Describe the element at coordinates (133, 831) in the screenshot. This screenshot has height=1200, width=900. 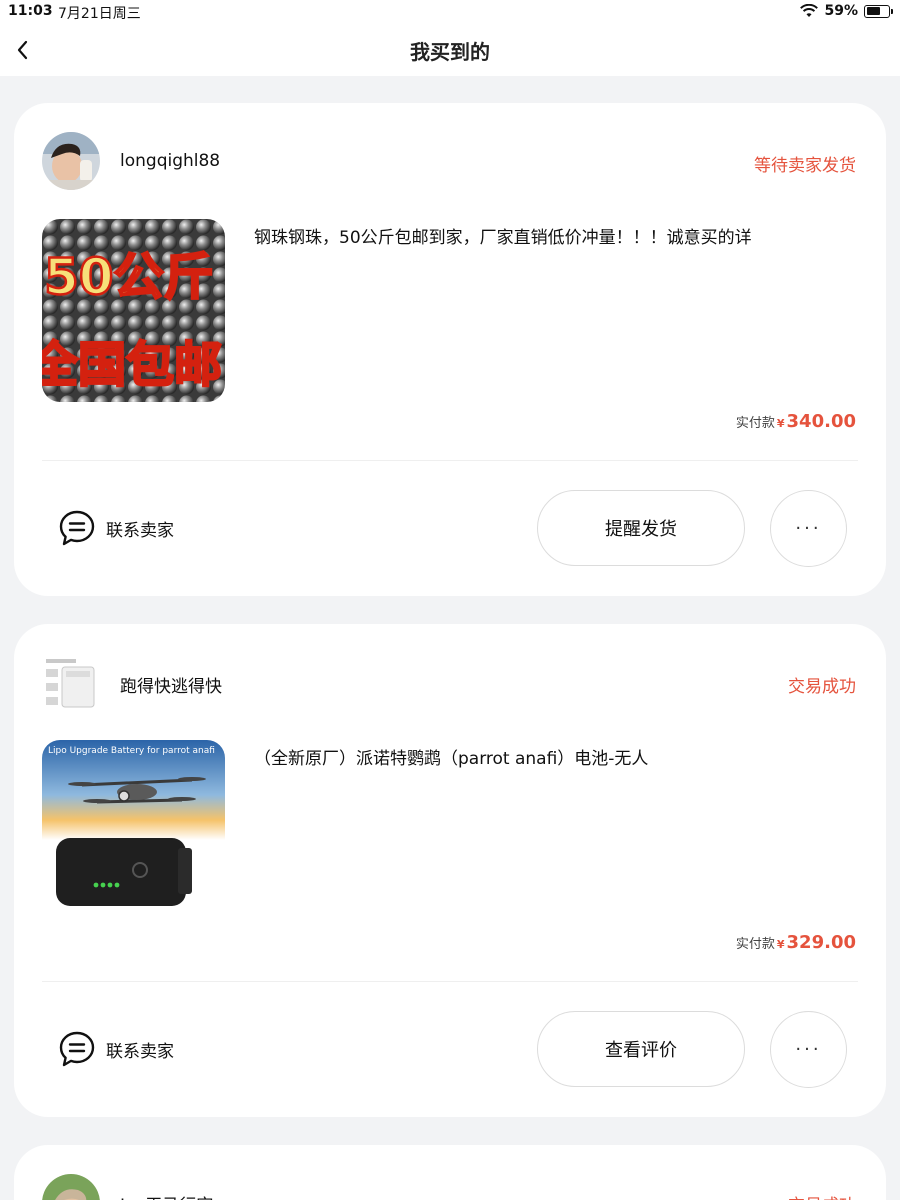
I see `product-thumbnail: Lipo Upgrade Battery for parrot anafi` at that location.